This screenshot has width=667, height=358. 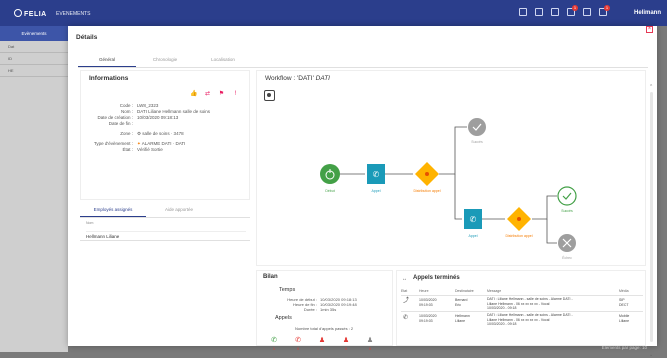 What do you see at coordinates (333, 13) in the screenshot?
I see `top-bar: FELIA EVENEMENTS 1 1 Helimann` at bounding box center [333, 13].